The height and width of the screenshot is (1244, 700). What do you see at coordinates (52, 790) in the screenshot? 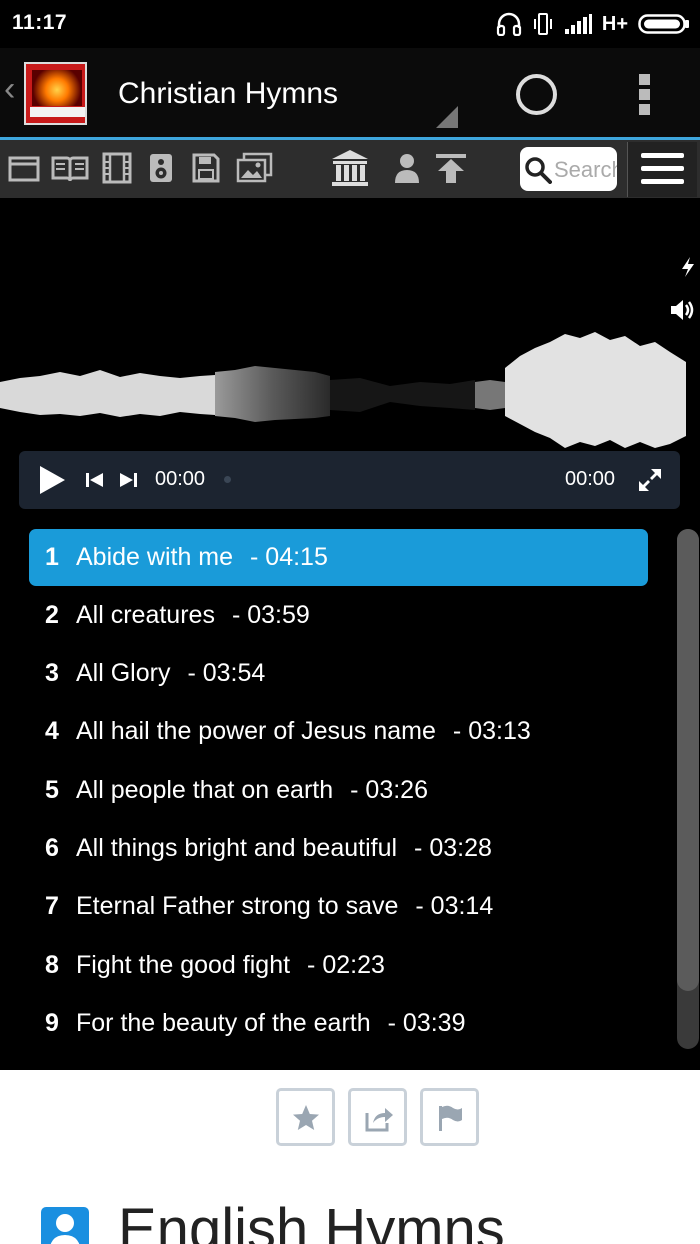
I see `track-number: 5` at bounding box center [52, 790].